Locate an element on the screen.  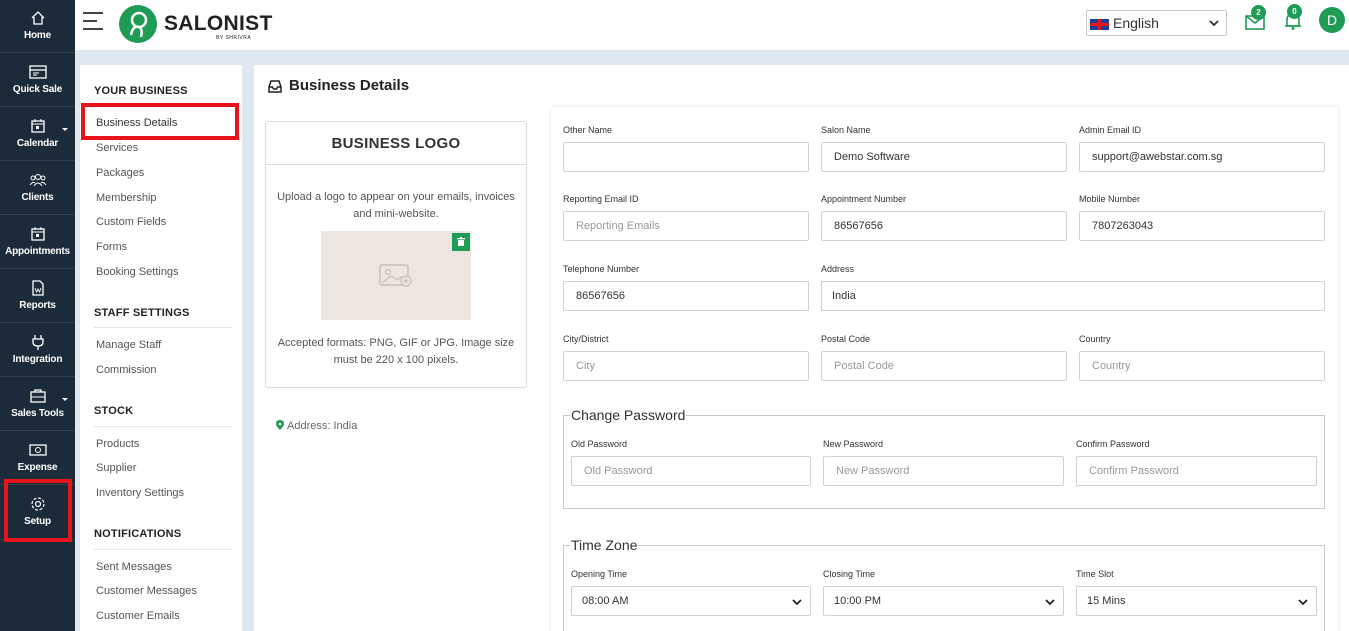
address-summary: Address: India is located at coordinates (316, 426).